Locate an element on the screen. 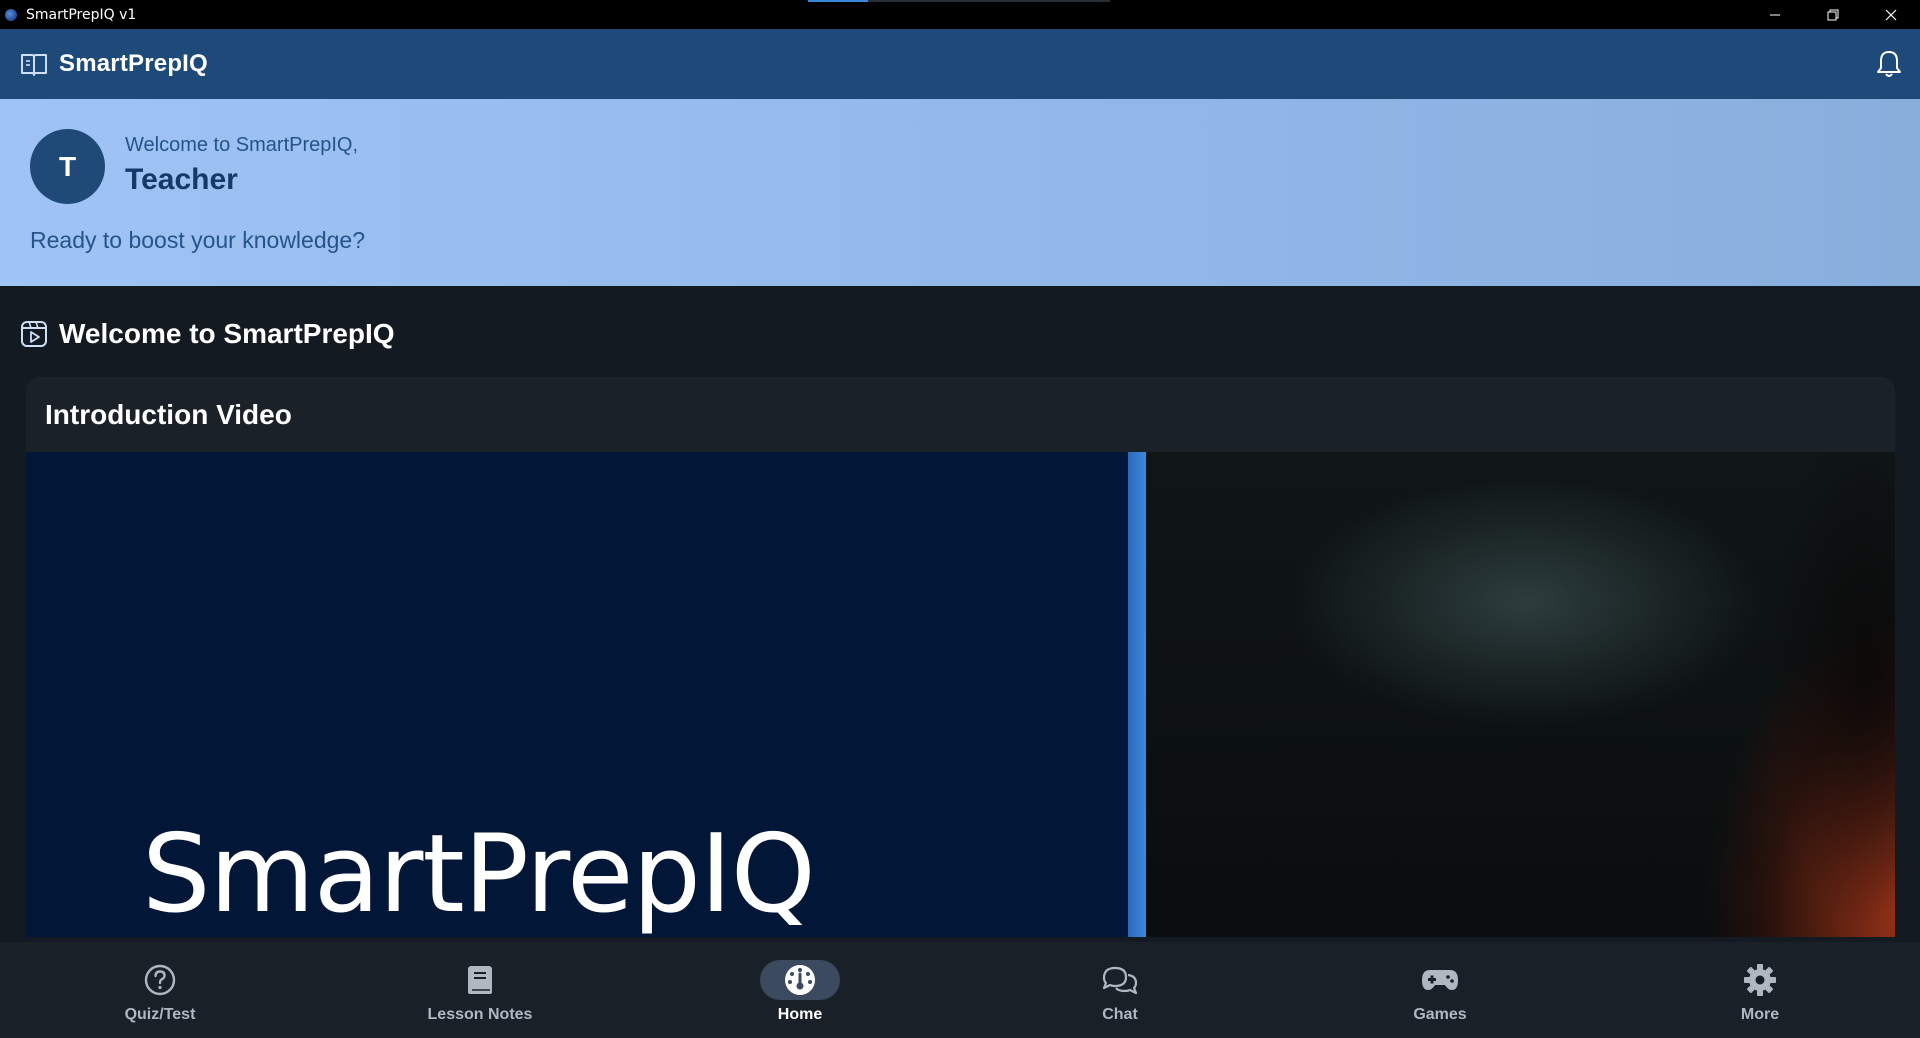  section-header: Welcome to SmartPrepIQ is located at coordinates (207, 334).